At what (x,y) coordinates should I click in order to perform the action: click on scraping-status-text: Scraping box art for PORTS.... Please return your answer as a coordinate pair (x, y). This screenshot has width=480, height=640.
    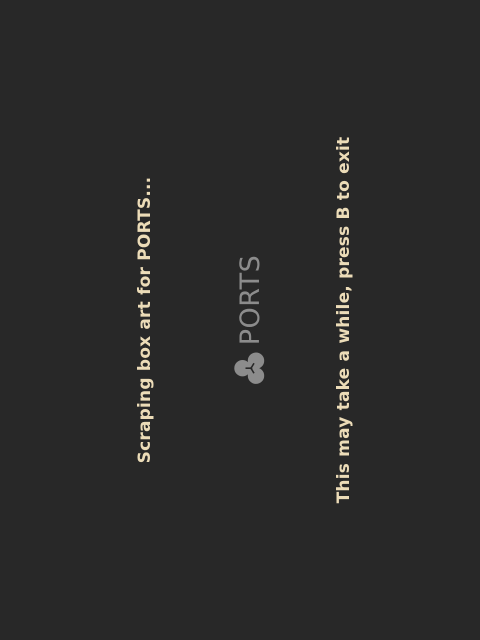
    Looking at the image, I should click on (145, 320).